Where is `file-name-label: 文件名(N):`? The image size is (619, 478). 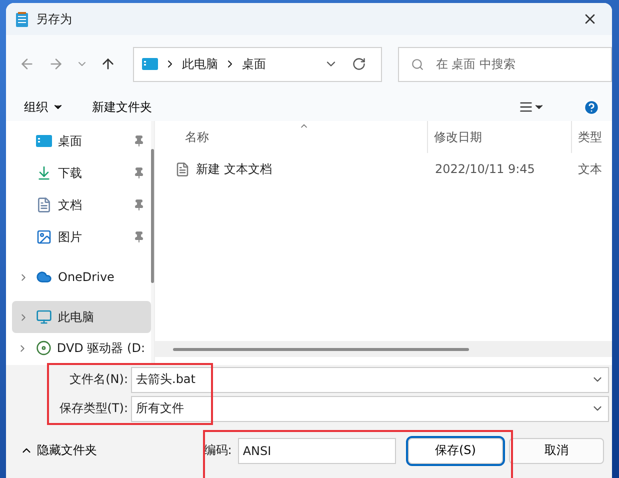 file-name-label: 文件名(N): is located at coordinates (98, 379).